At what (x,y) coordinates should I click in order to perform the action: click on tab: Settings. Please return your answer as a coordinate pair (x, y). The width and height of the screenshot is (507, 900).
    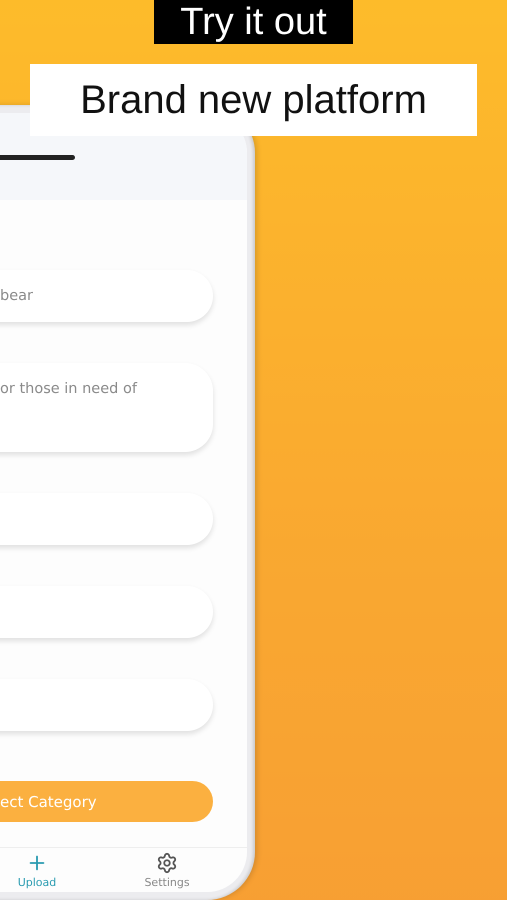
    Looking at the image, I should click on (167, 870).